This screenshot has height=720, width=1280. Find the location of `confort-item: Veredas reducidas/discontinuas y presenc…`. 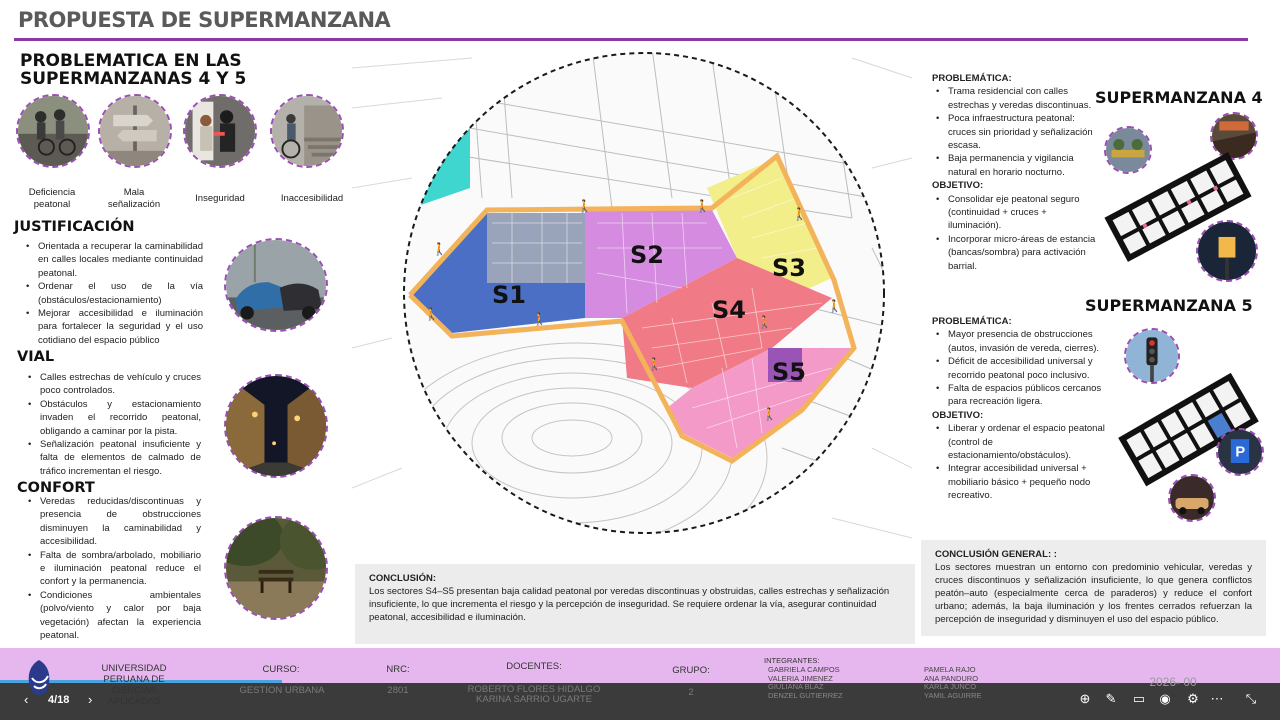

confort-item: Veredas reducidas/discontinuas y presenc… is located at coordinates (114, 522).